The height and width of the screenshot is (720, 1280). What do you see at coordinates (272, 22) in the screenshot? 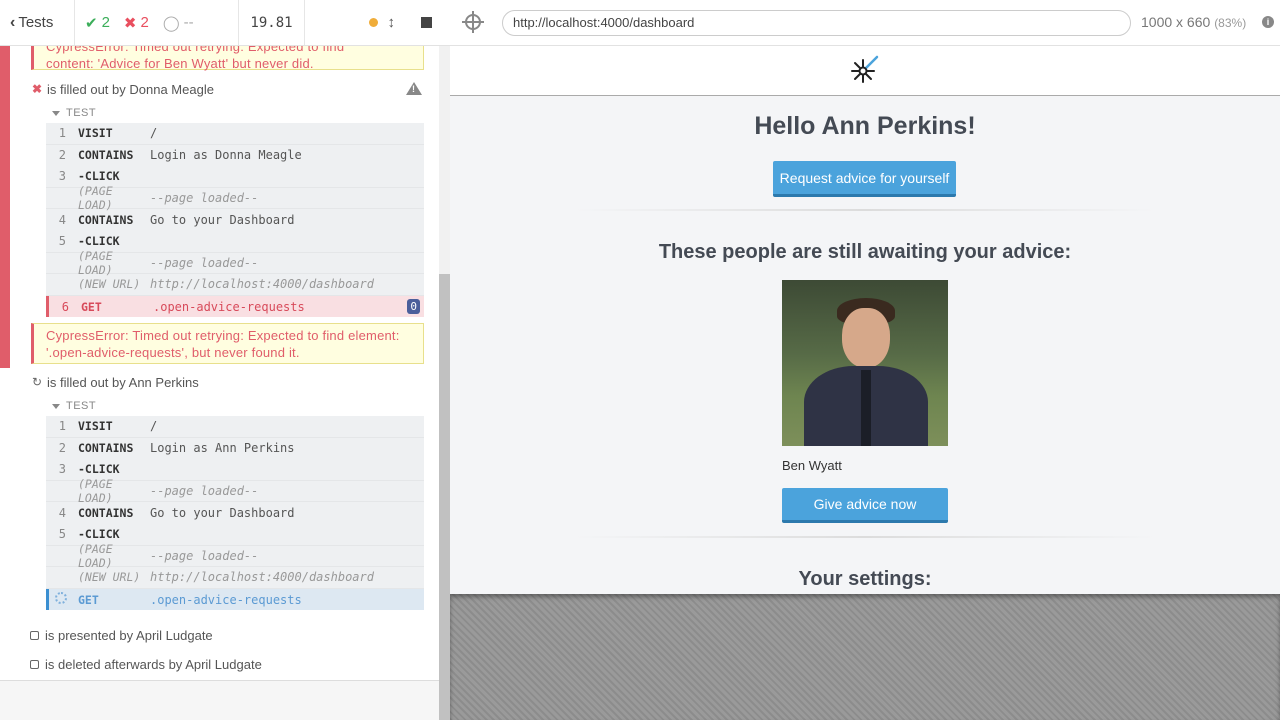
I see `duration: 19.81` at bounding box center [272, 22].